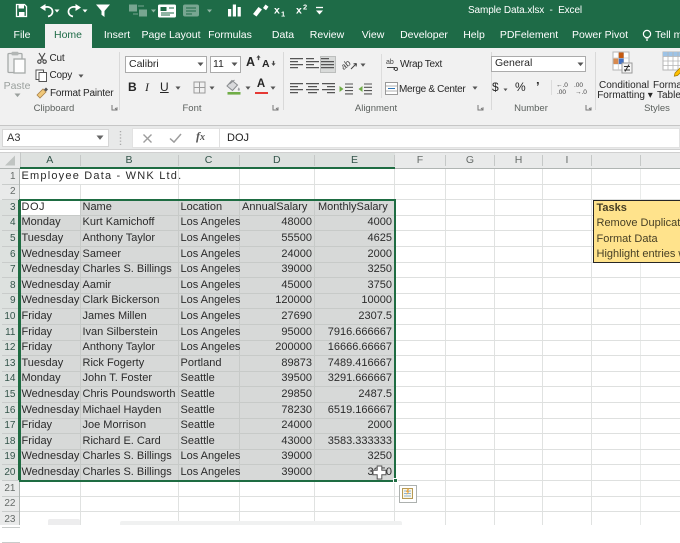 Image resolution: width=680 pixels, height=543 pixels. Describe the element at coordinates (562, 85) in the screenshot. I see `svg-text: ←.0` at that location.